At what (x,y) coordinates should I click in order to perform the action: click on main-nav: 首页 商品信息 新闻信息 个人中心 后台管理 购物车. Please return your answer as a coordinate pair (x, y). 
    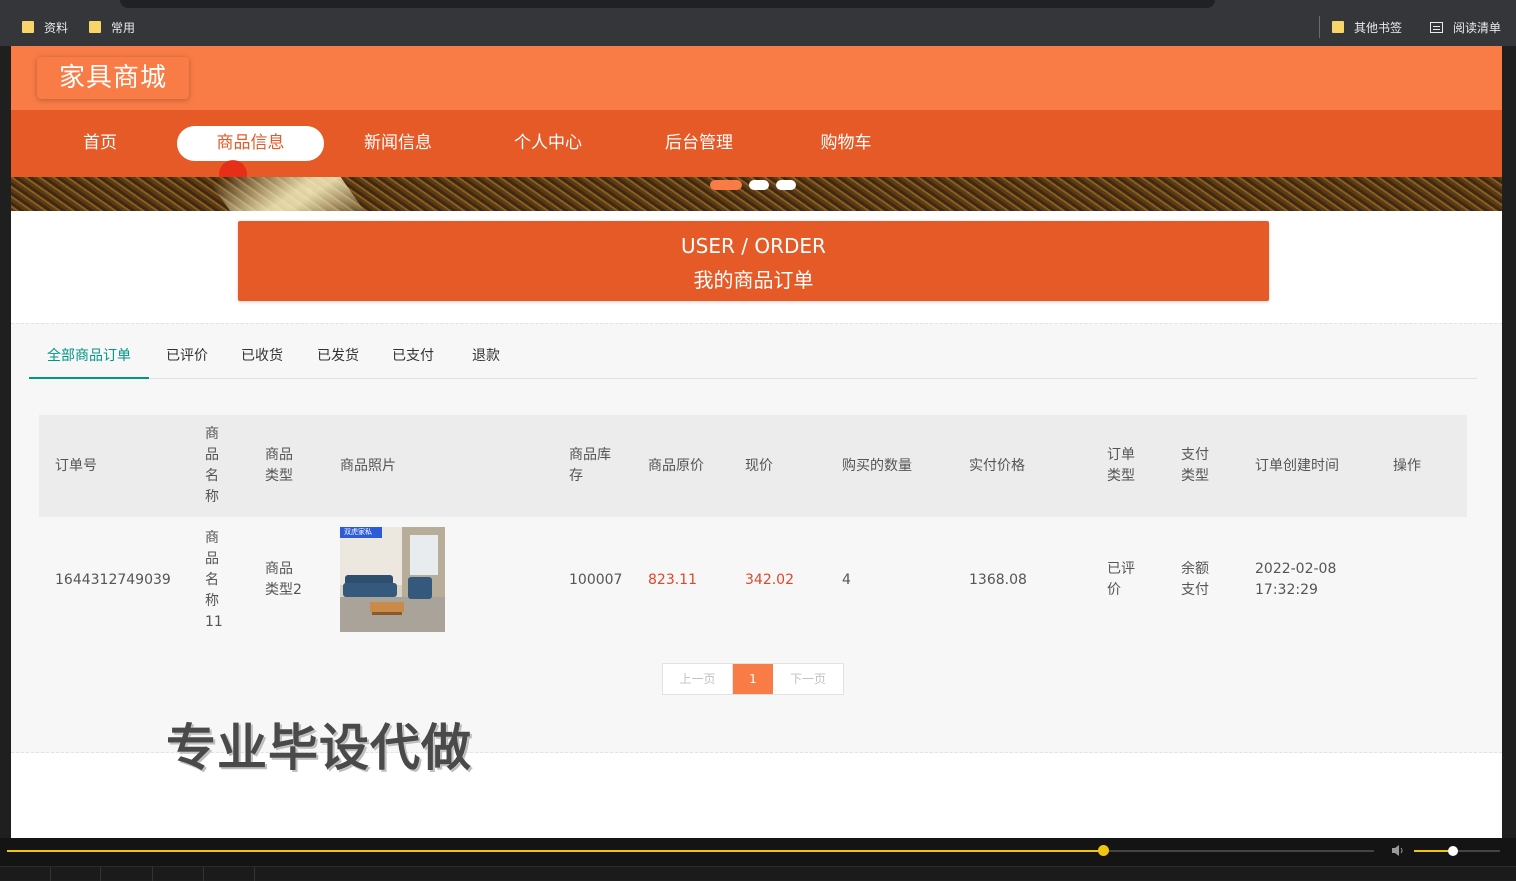
    Looking at the image, I should click on (756, 149).